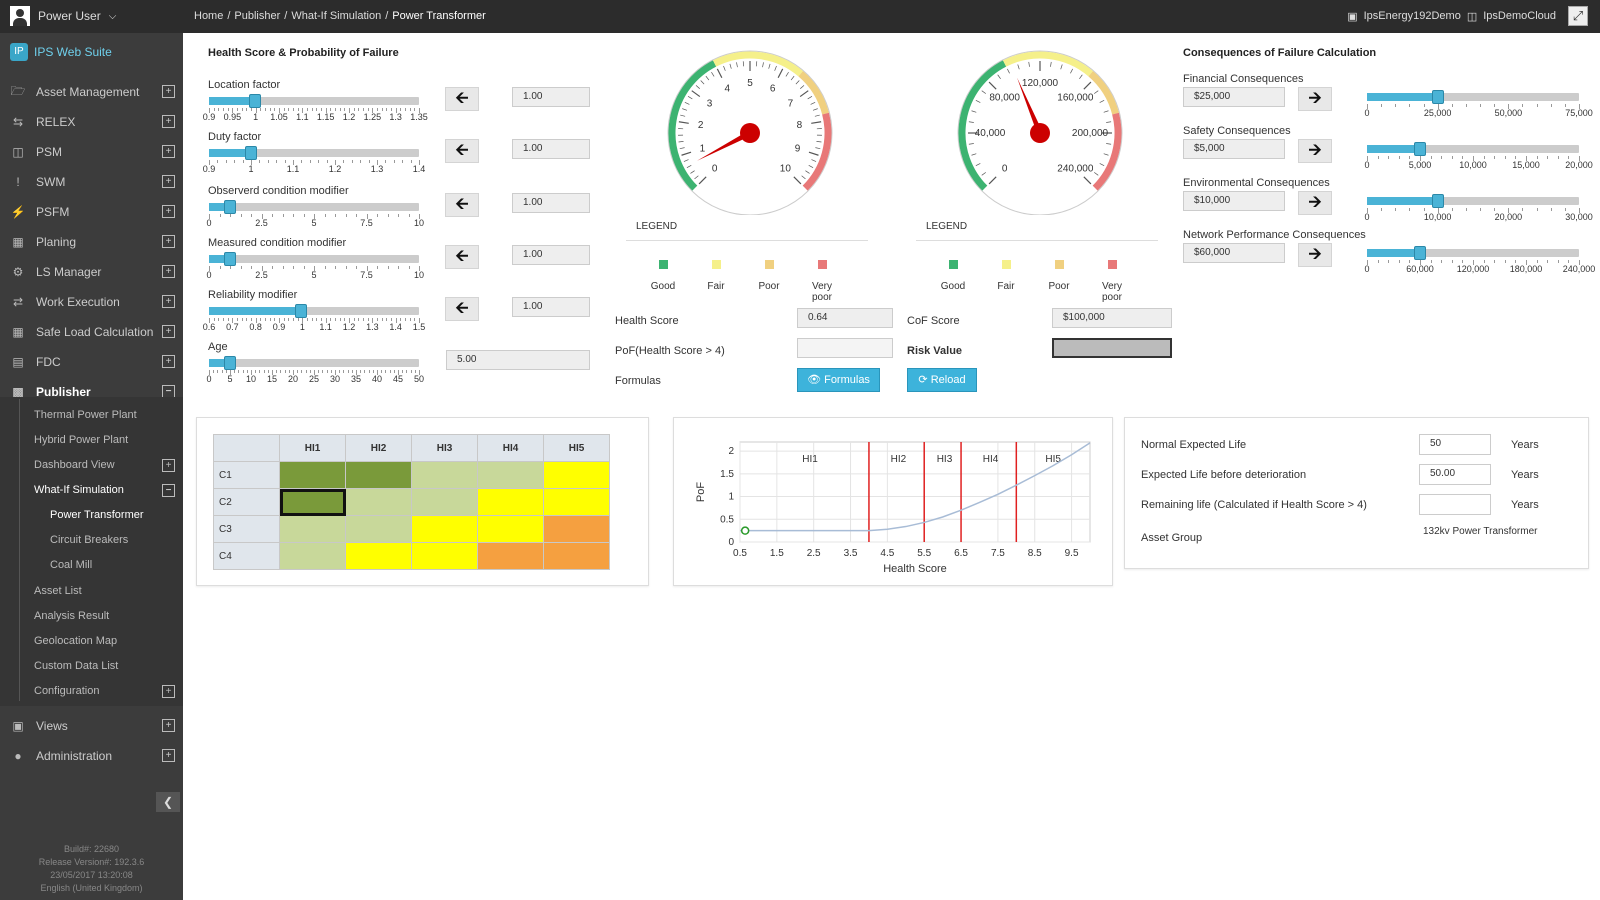  Describe the element at coordinates (108, 415) in the screenshot. I see `sidebar-subitem-thermal-power-plant: Thermal Power Plant` at that location.